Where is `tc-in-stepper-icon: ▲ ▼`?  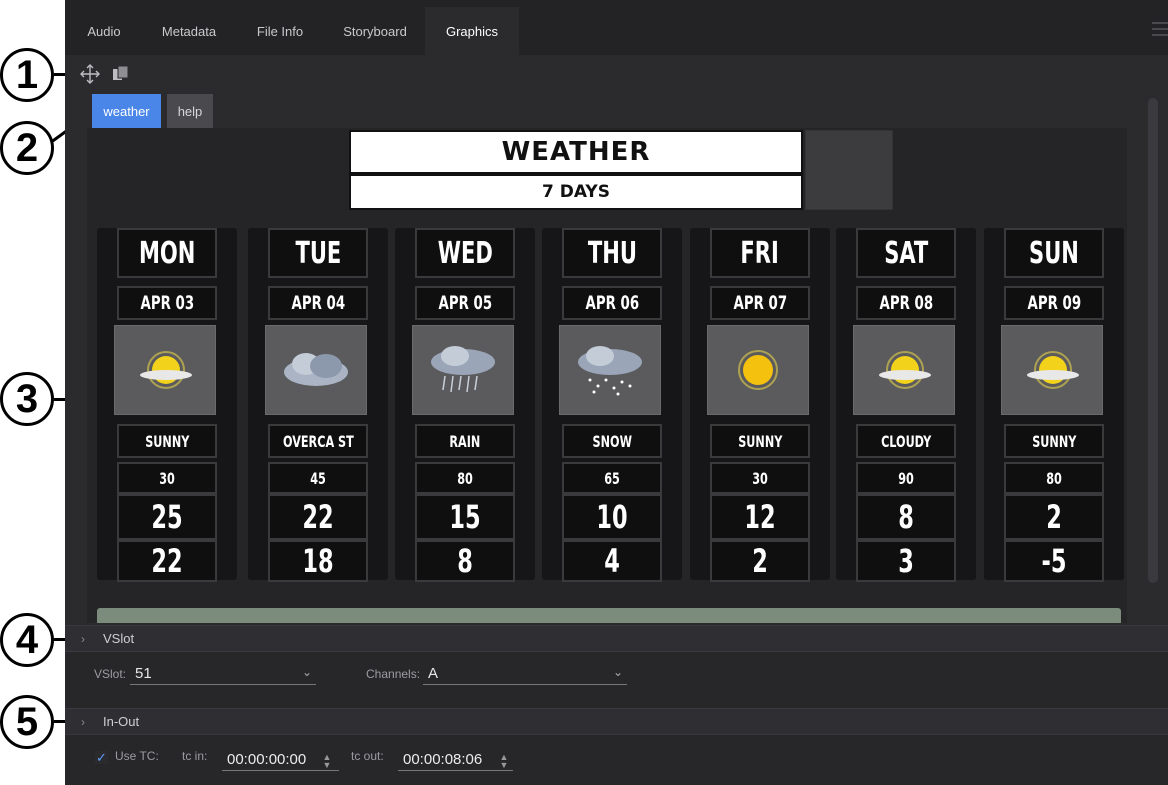 tc-in-stepper-icon: ▲ ▼ is located at coordinates (327, 761).